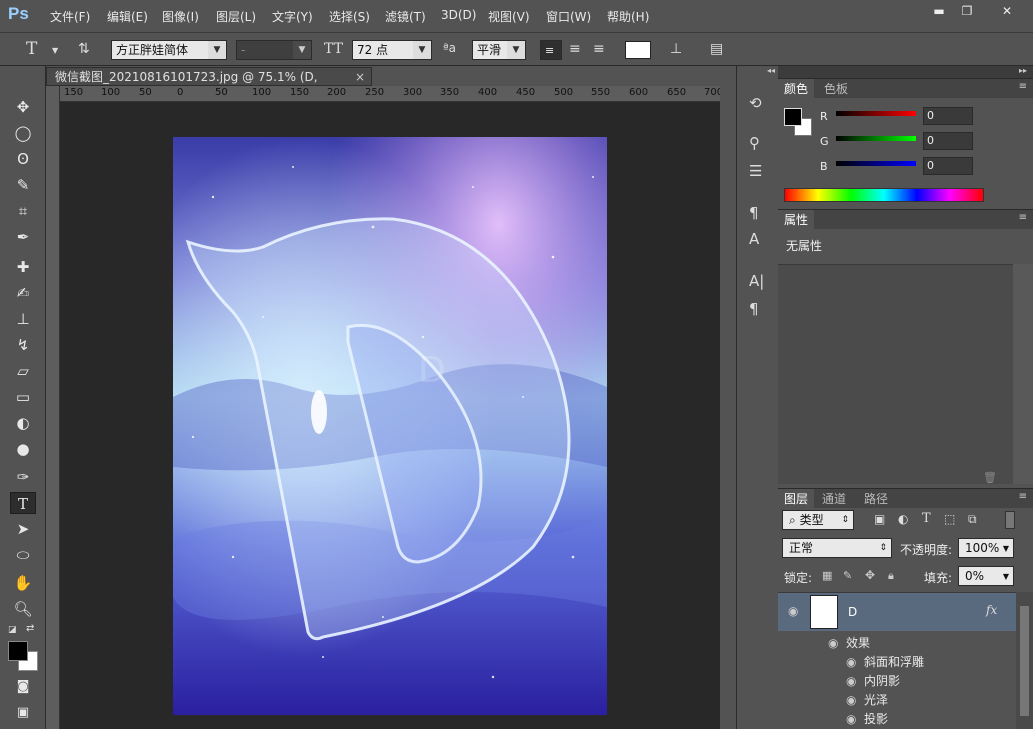  What do you see at coordinates (986, 548) in the screenshot?
I see `opacity-field: 100% ▼` at bounding box center [986, 548].